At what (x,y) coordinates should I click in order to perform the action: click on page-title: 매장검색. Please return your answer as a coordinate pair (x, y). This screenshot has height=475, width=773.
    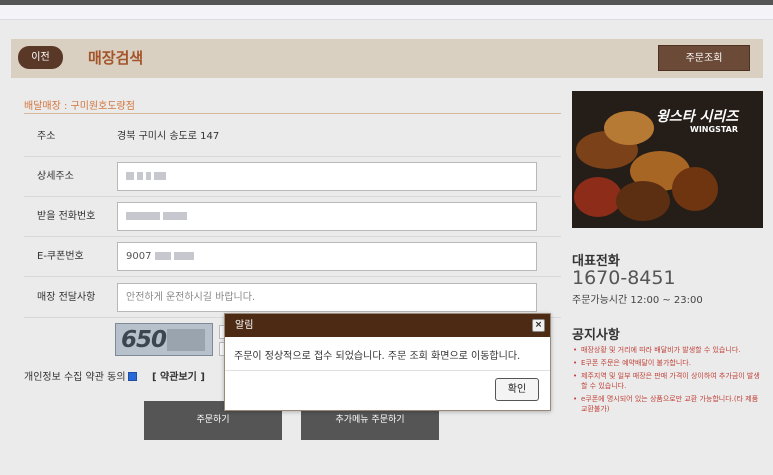
    Looking at the image, I should click on (116, 58).